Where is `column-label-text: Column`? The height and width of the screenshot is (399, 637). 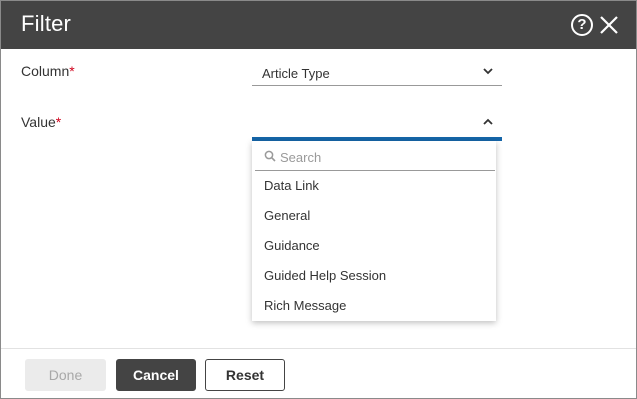
column-label-text: Column is located at coordinates (45, 71).